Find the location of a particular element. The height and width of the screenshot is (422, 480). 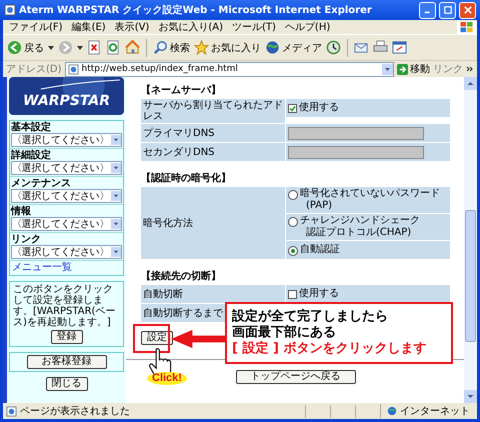

setting-label: 暗号化方法 is located at coordinates (213, 223).